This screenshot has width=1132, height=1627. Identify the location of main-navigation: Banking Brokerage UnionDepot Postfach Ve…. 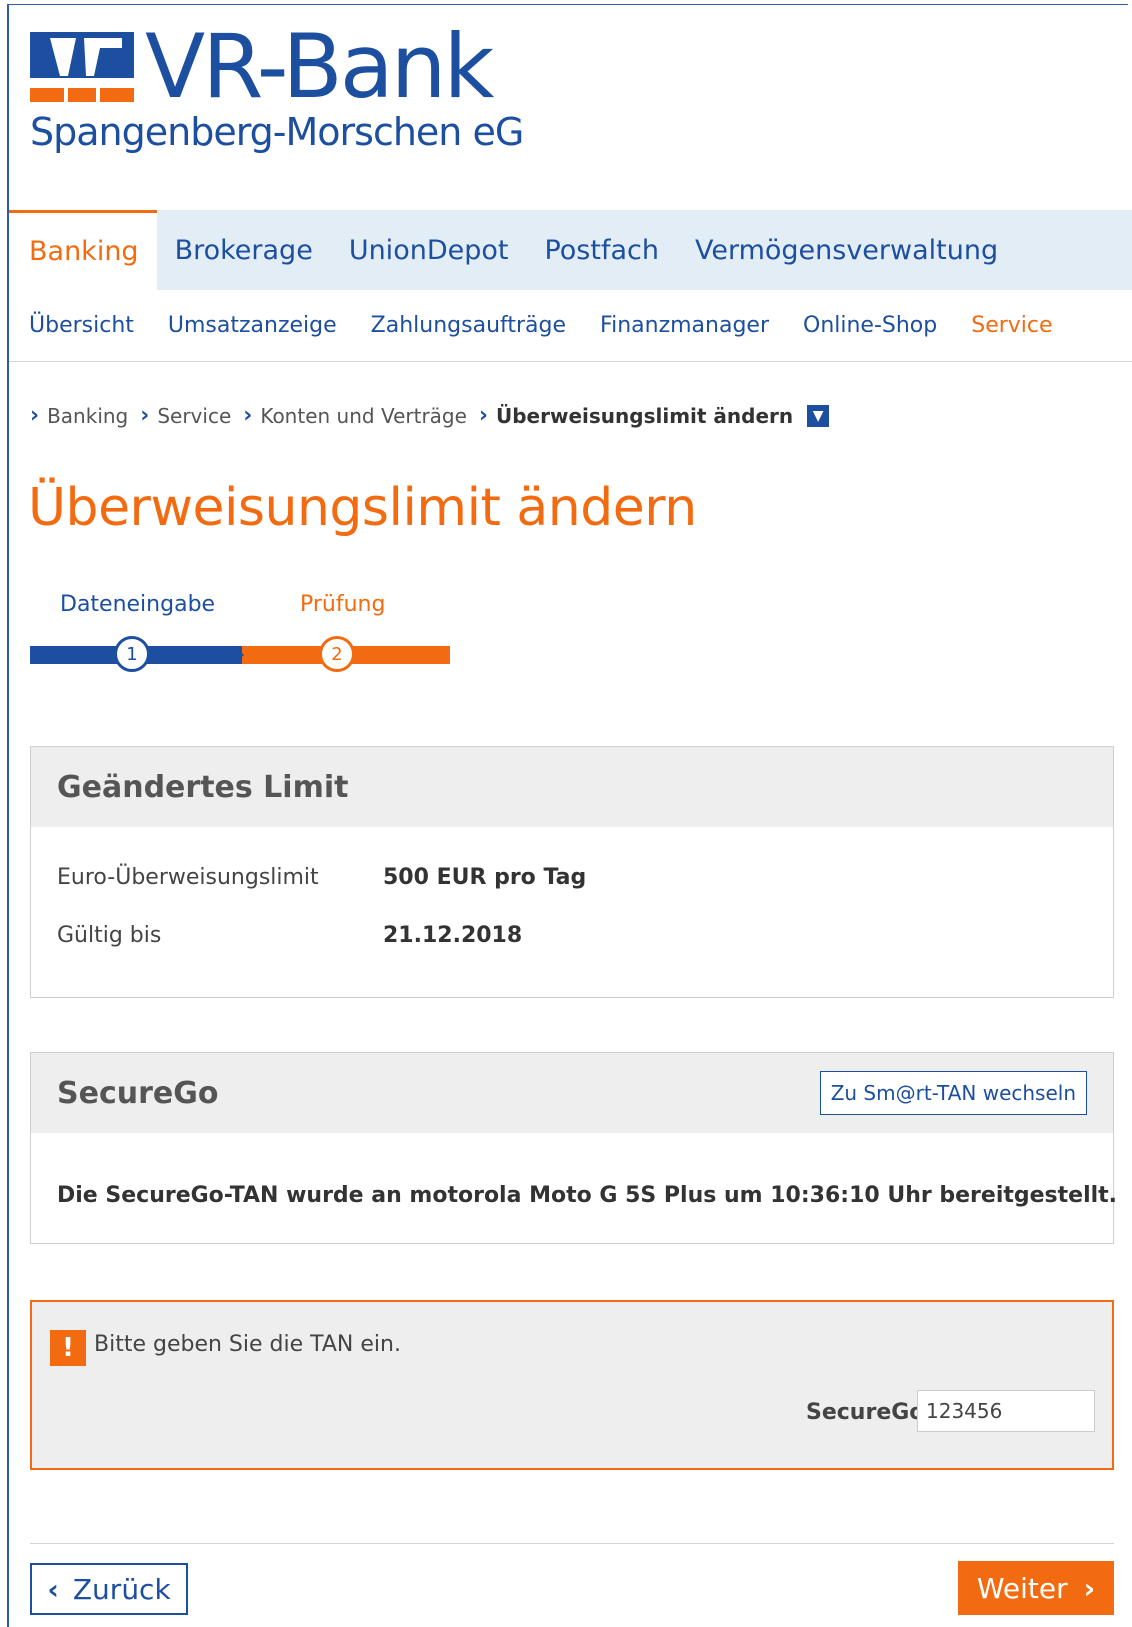
(570, 250).